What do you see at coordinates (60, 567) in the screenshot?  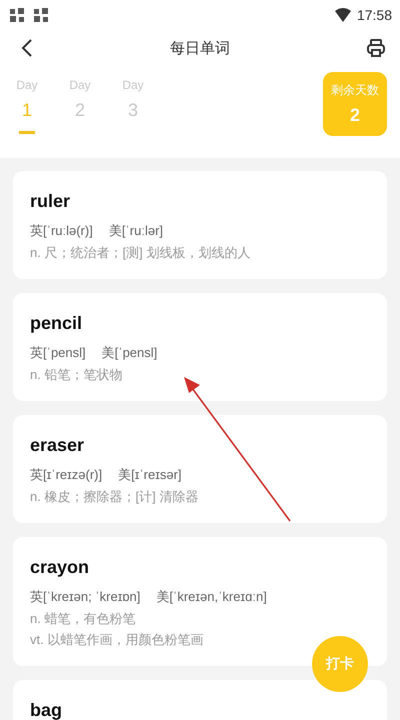 I see `word-text: crayon` at bounding box center [60, 567].